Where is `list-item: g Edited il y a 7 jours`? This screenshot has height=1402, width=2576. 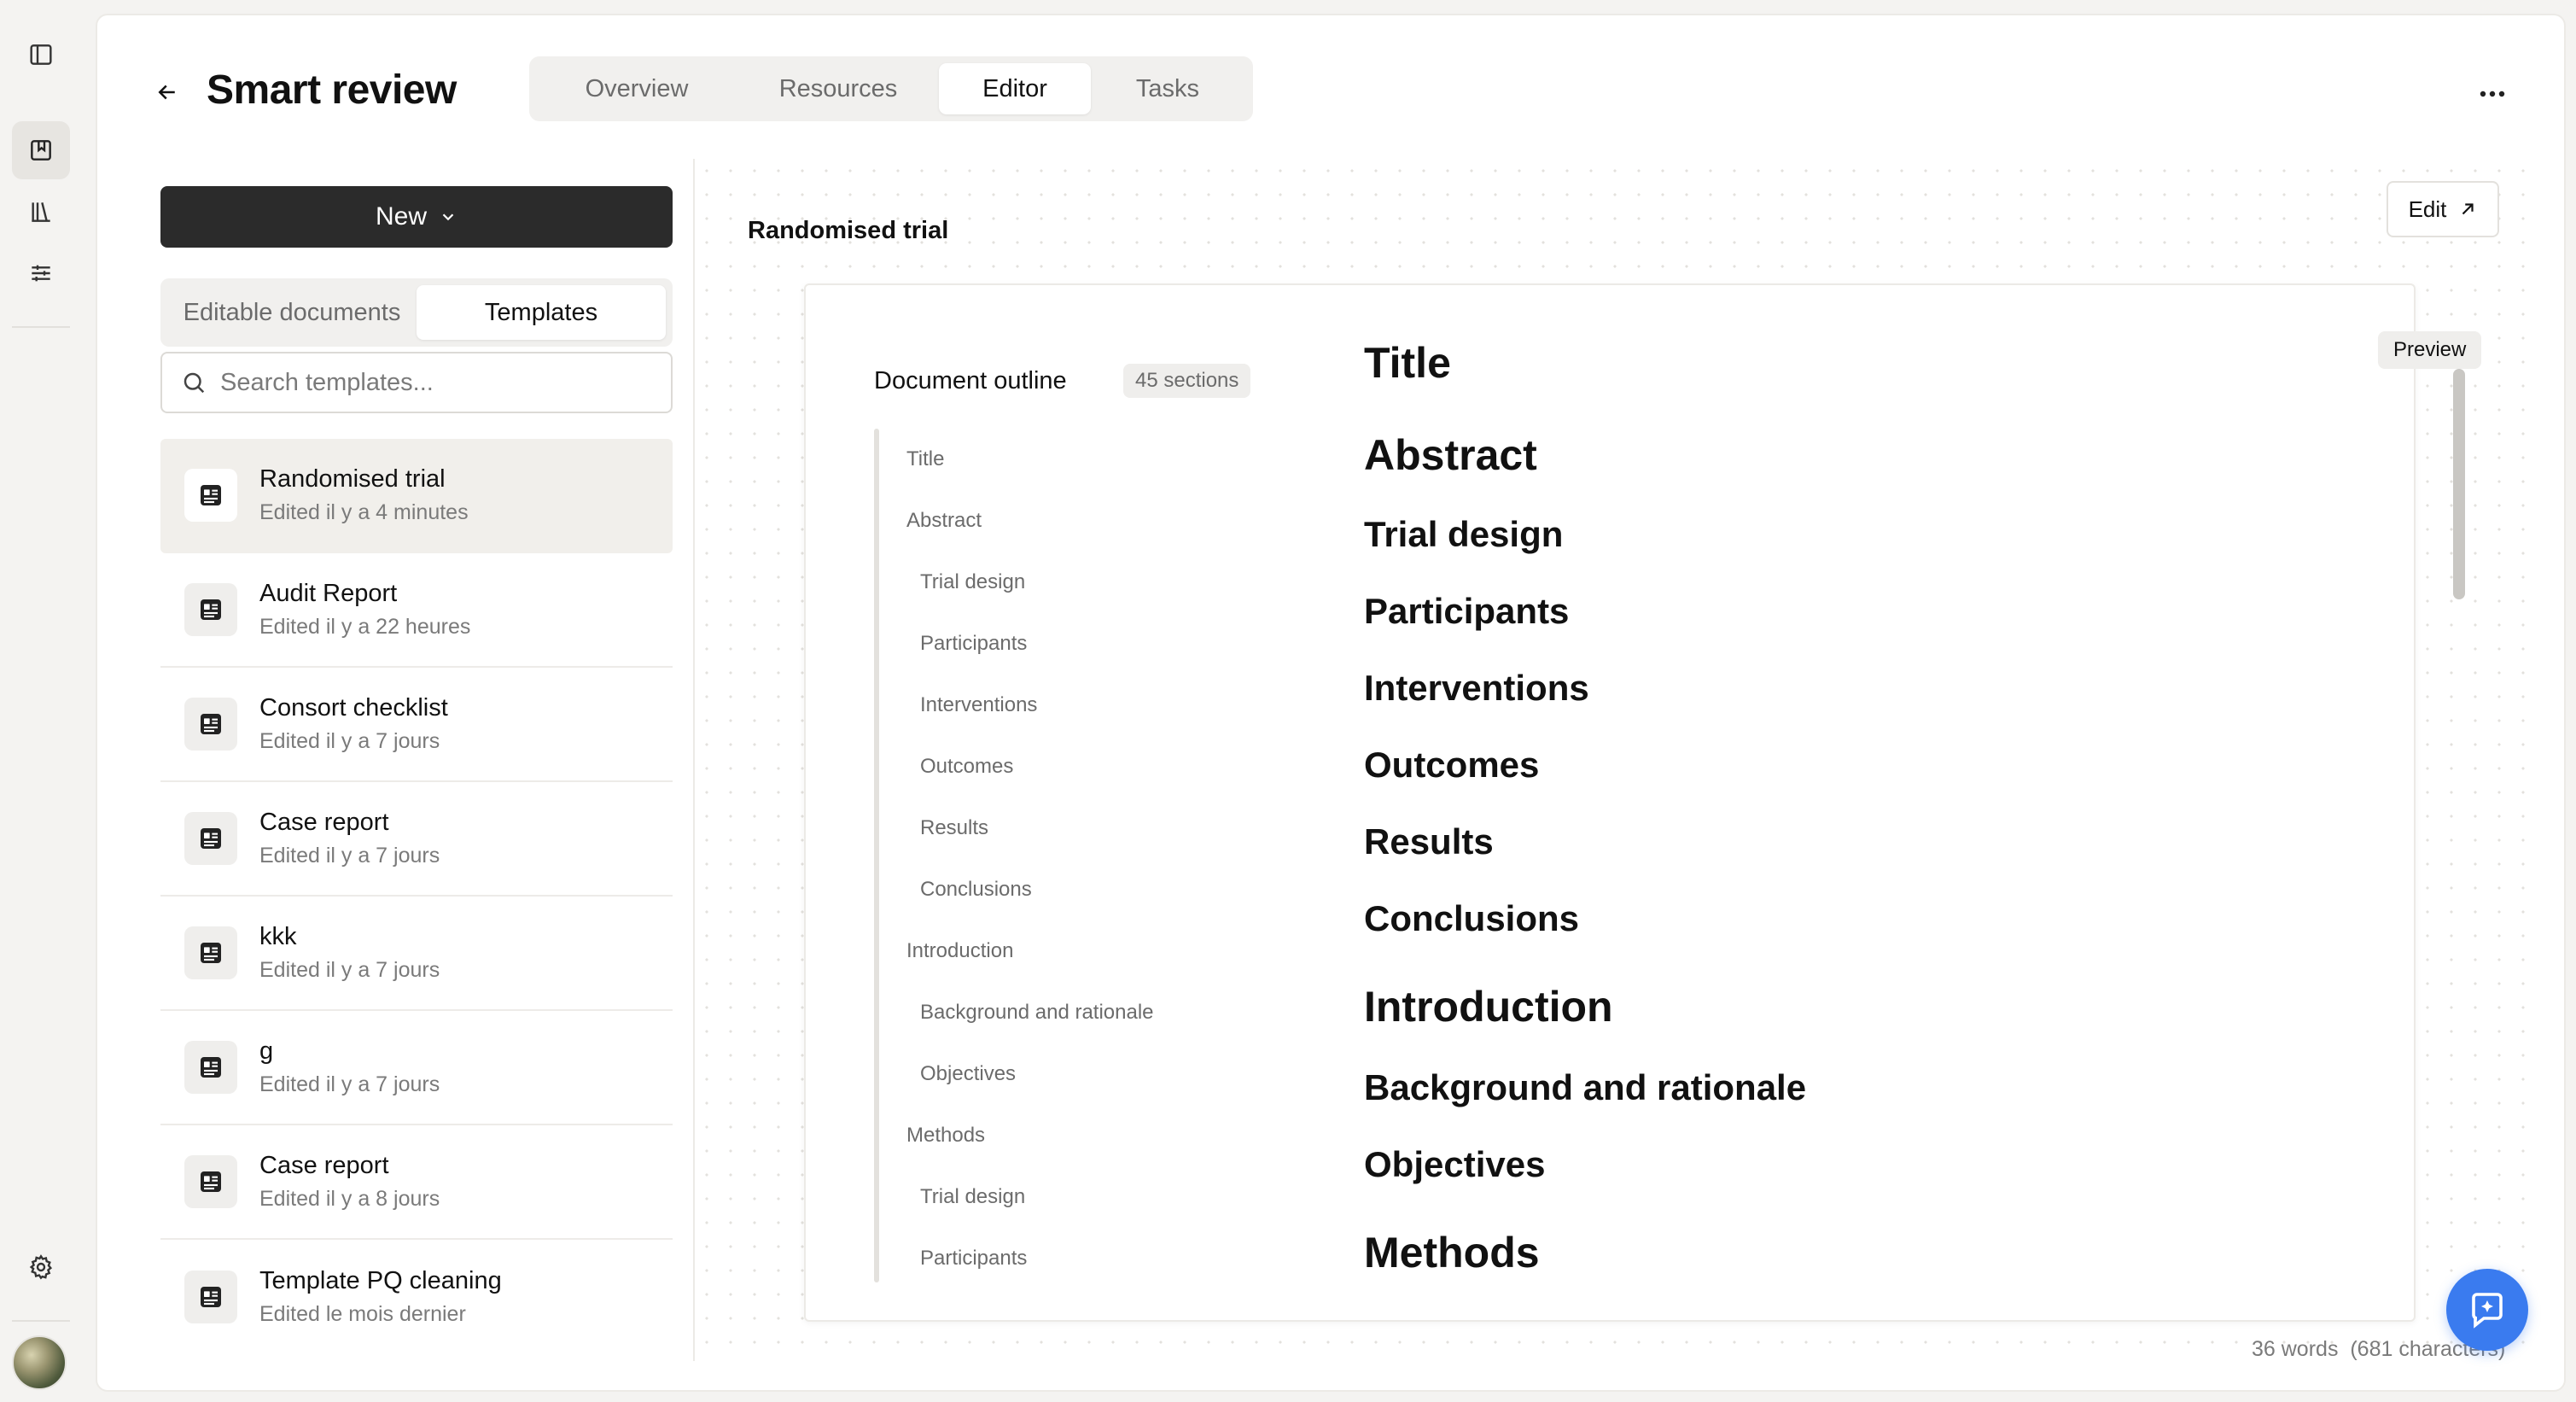
list-item: g Edited il y a 7 jours is located at coordinates (416, 1068).